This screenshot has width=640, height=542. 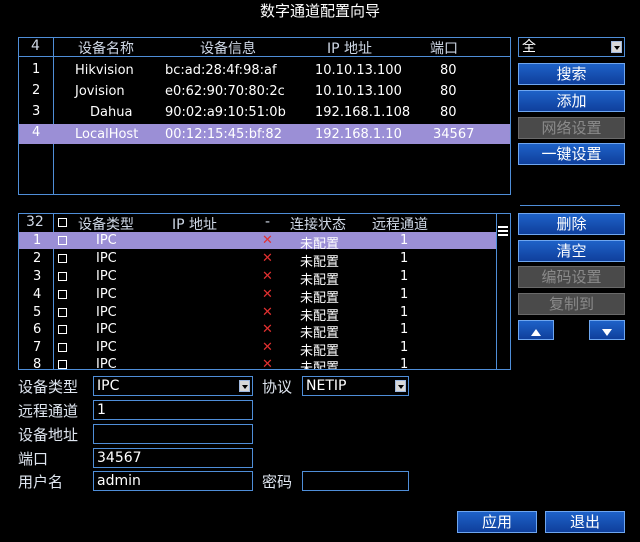 What do you see at coordinates (41, 482) in the screenshot?
I see `username-label: 用户名` at bounding box center [41, 482].